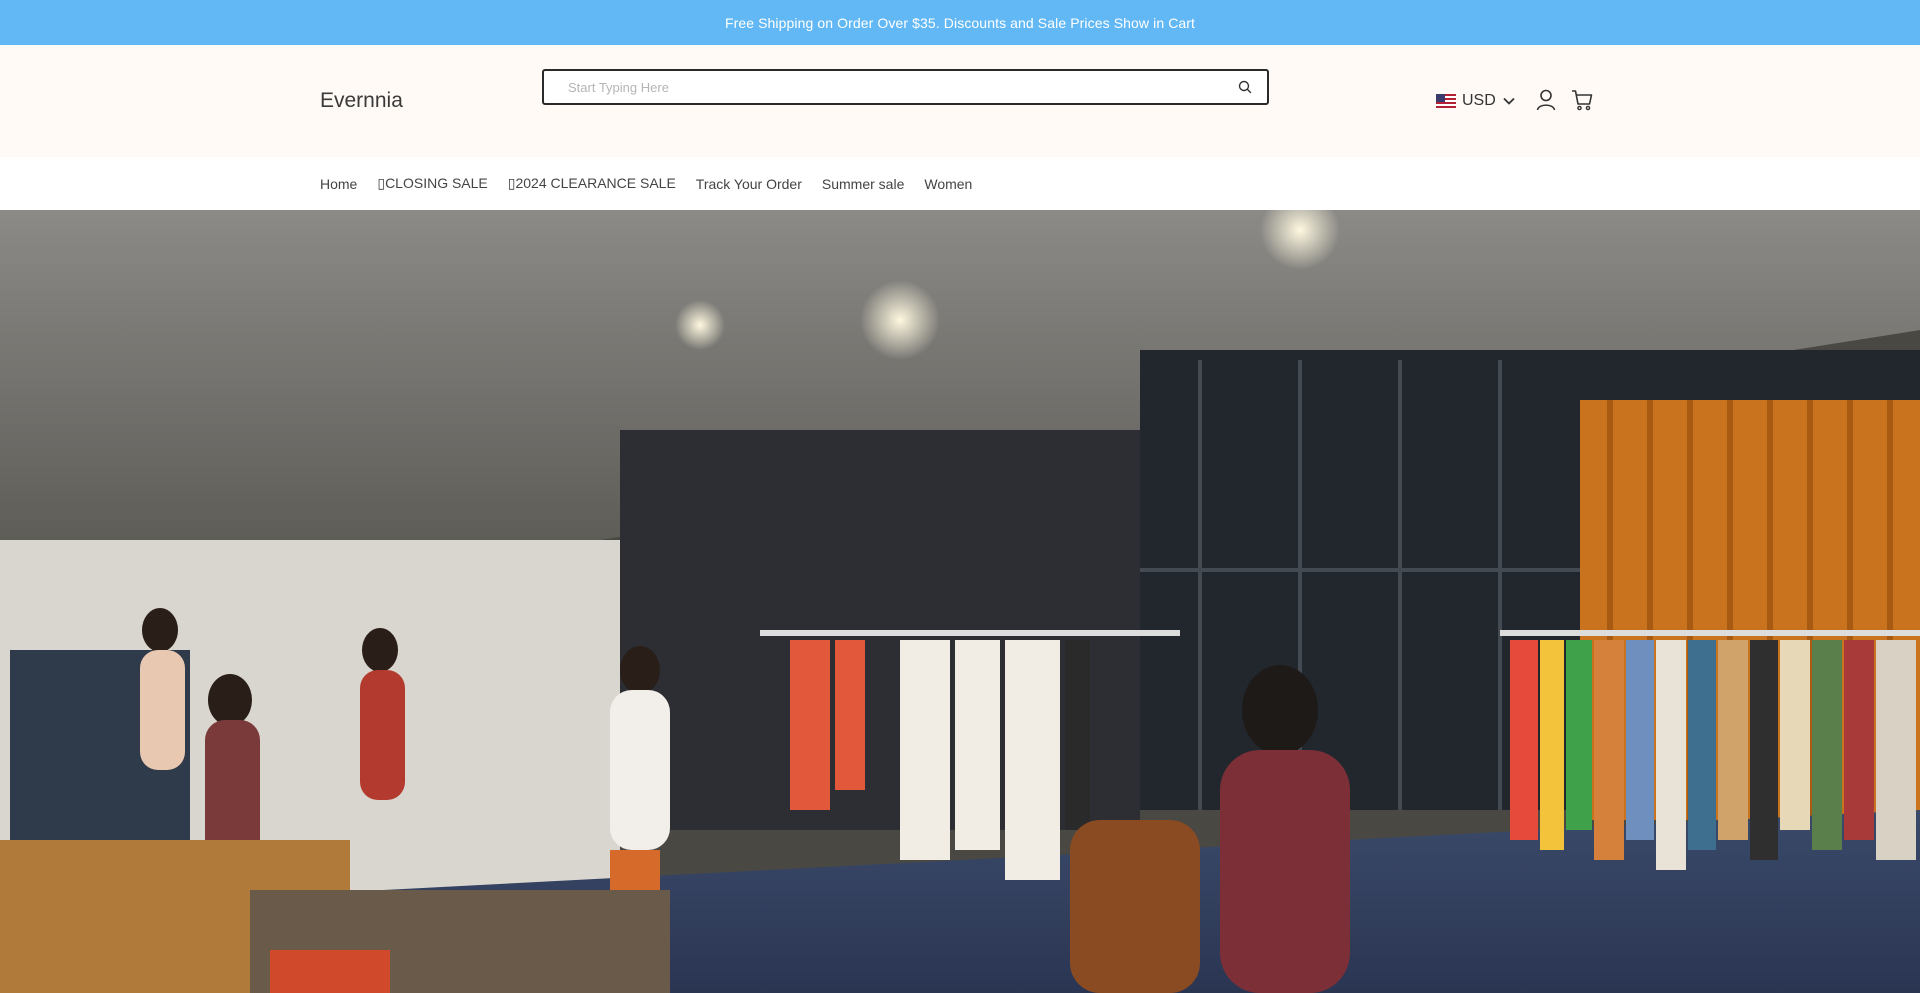 The width and height of the screenshot is (1920, 993). What do you see at coordinates (592, 183) in the screenshot?
I see `nav-item-clearance-sale: ▯2024 CLEARANCE SALE` at bounding box center [592, 183].